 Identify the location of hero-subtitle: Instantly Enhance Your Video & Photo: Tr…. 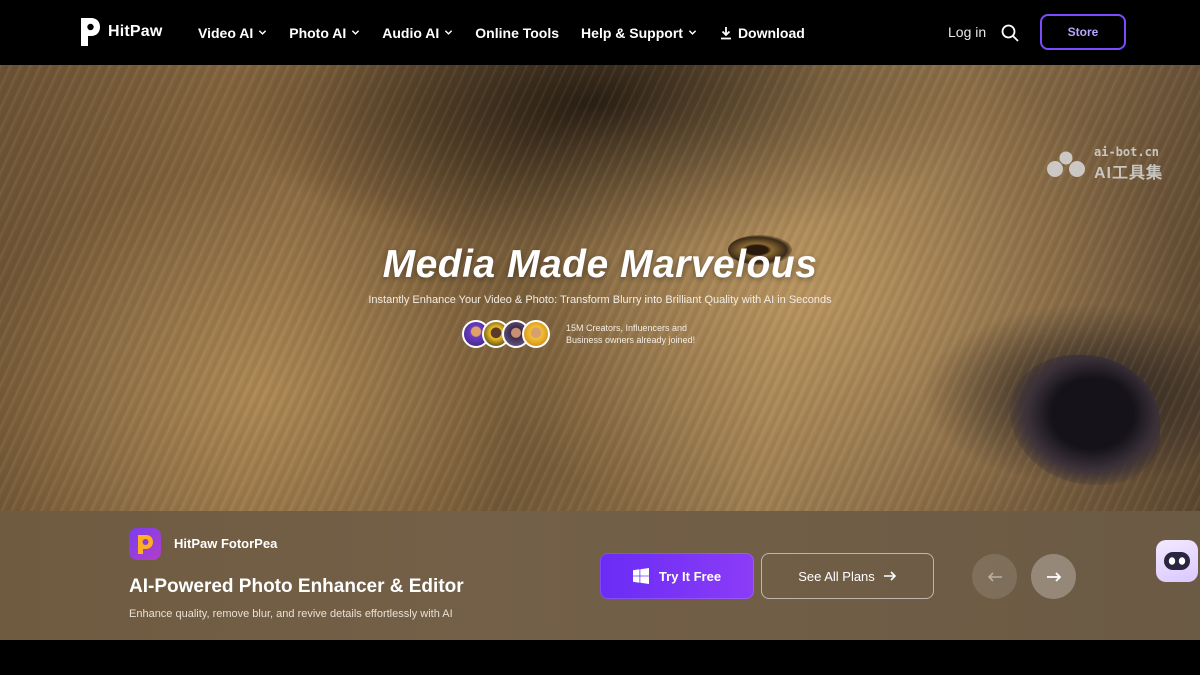
(600, 300).